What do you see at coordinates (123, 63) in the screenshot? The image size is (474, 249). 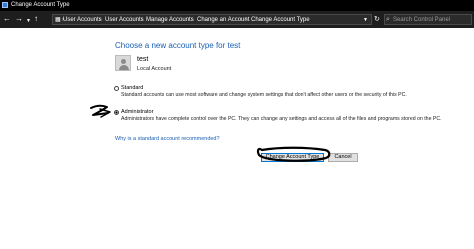 I see `user-avatar` at bounding box center [123, 63].